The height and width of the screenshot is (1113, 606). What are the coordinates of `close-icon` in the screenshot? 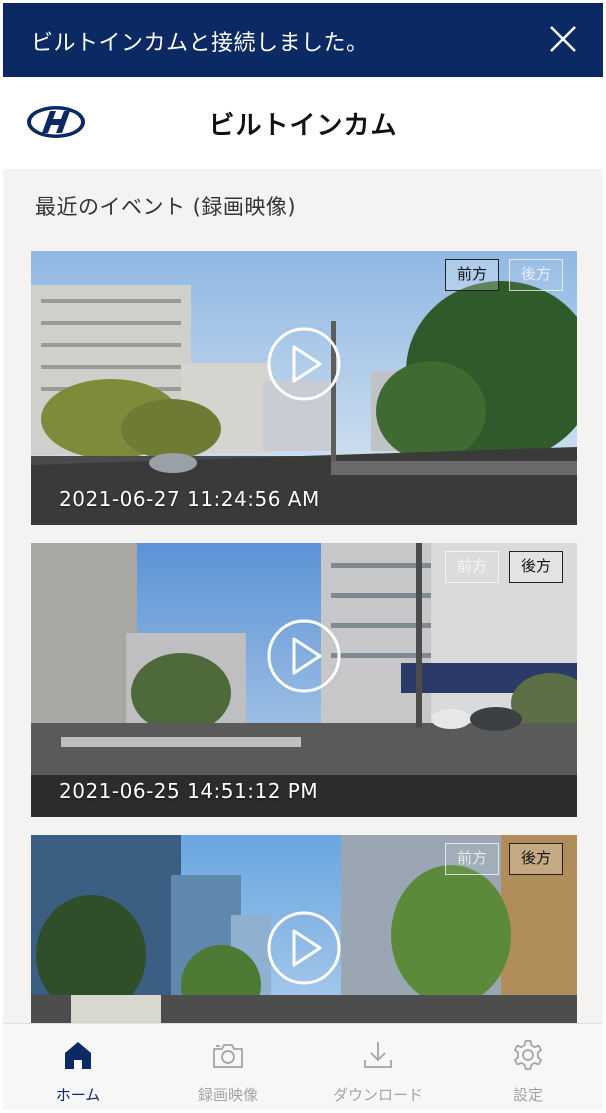 It's located at (563, 39).